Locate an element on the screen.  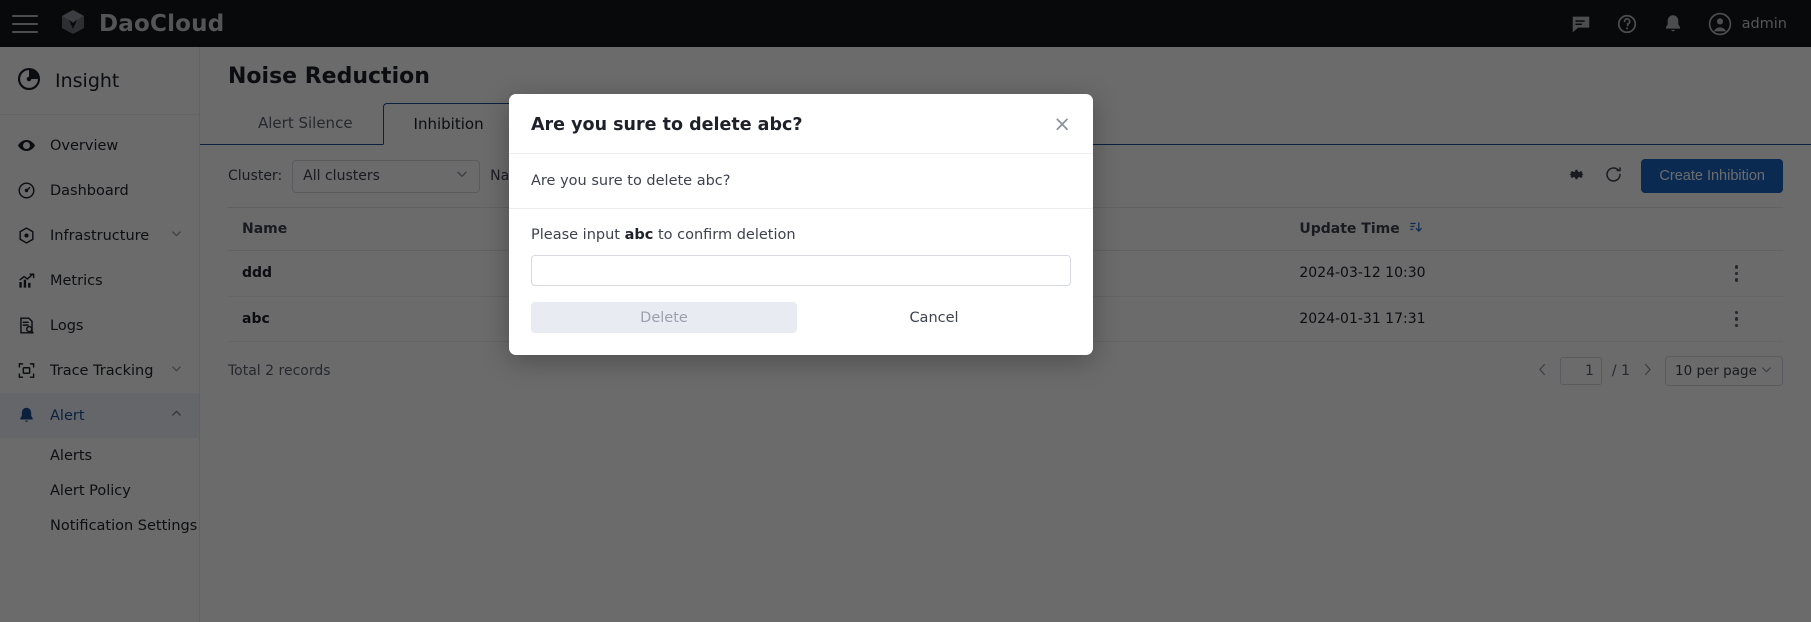
confirm-suffix: to confirm deletion is located at coordinates (724, 235).